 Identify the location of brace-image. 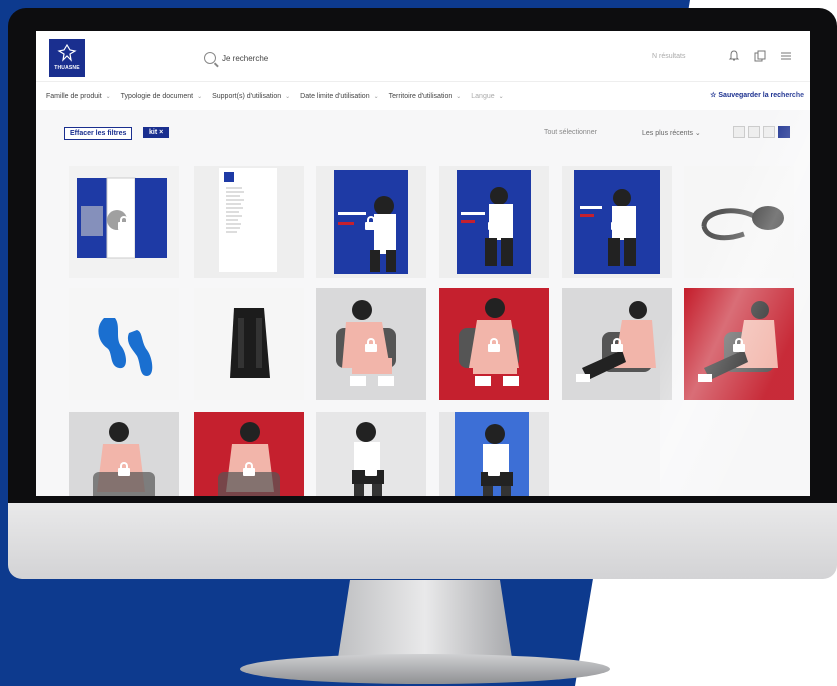
(249, 344).